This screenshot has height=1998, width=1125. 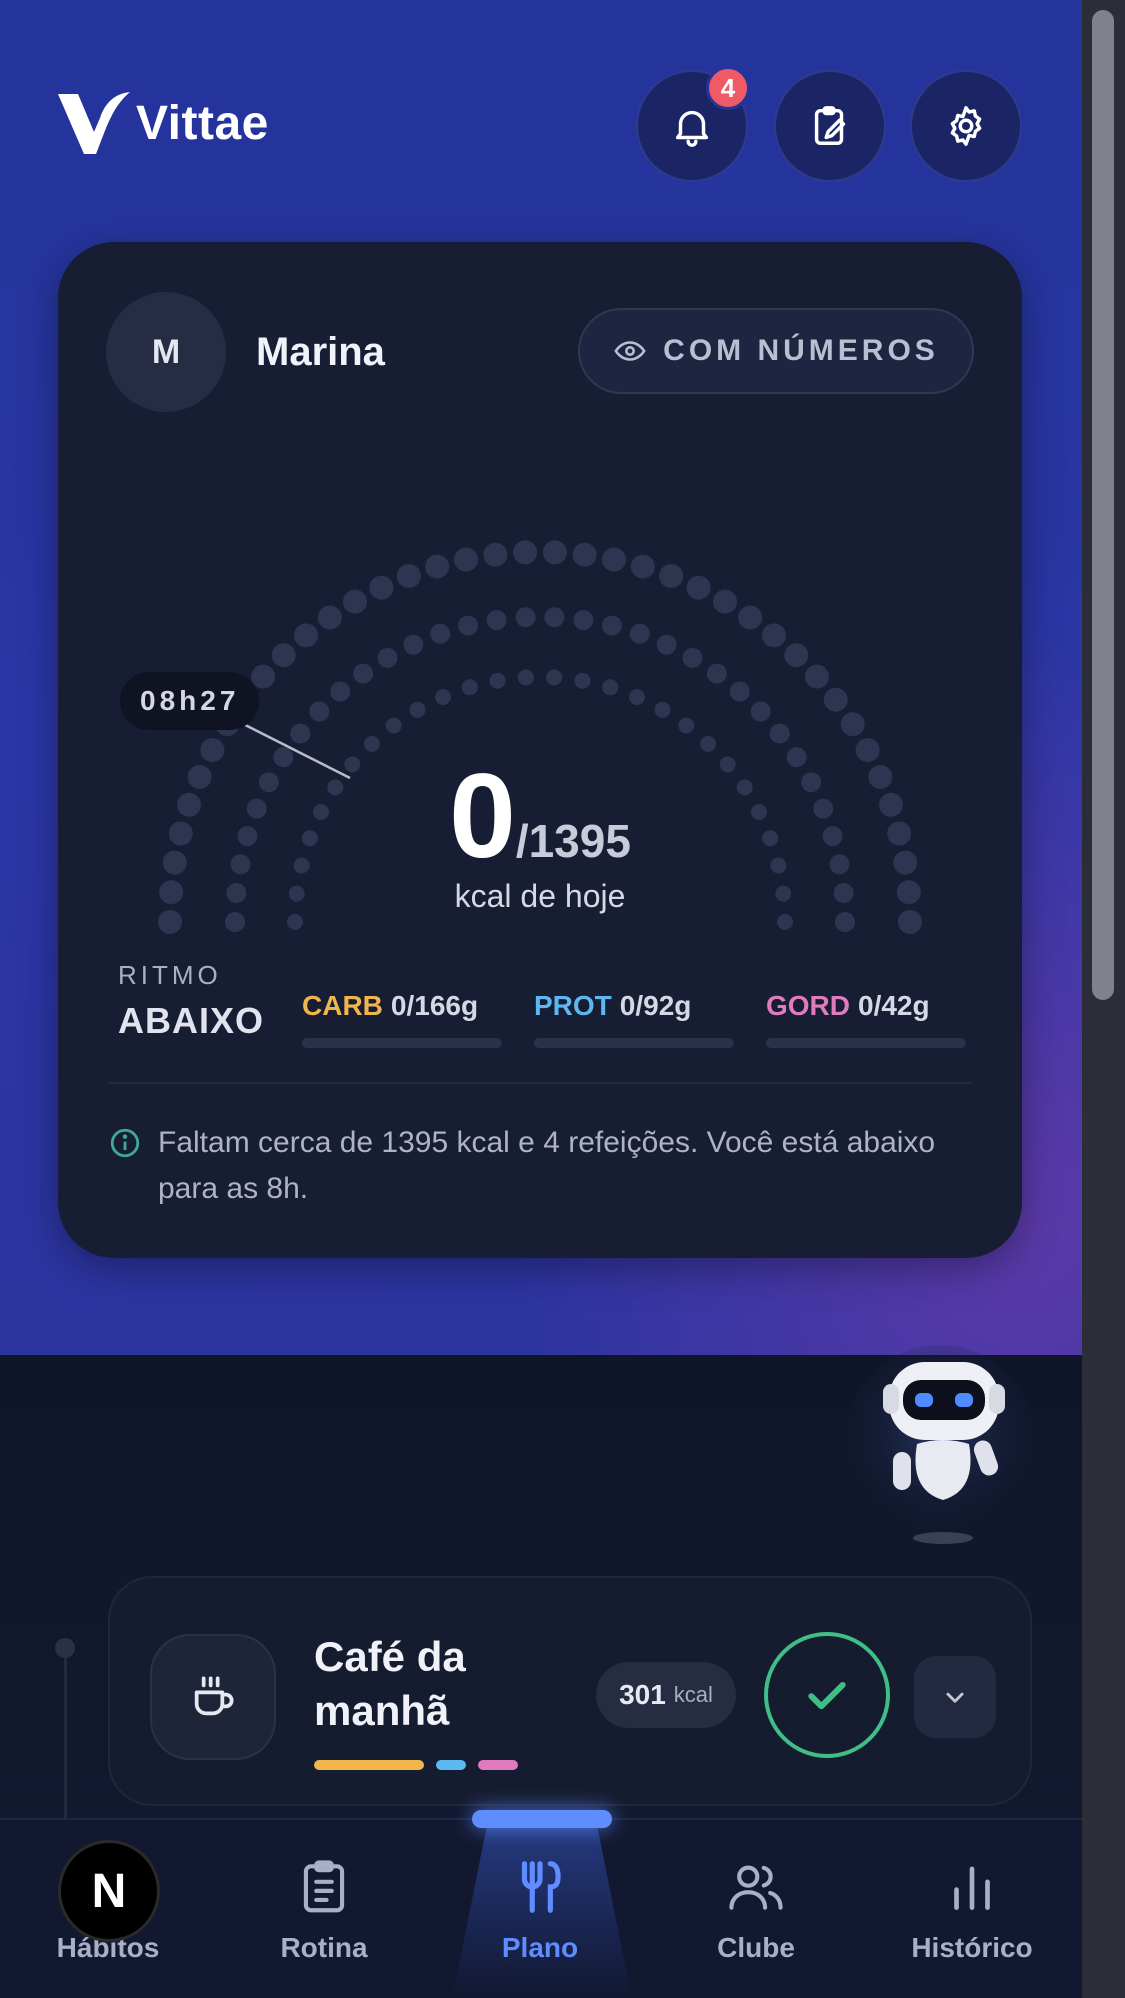 What do you see at coordinates (693, 1694) in the screenshot?
I see `meal-kcal-unit: kcal` at bounding box center [693, 1694].